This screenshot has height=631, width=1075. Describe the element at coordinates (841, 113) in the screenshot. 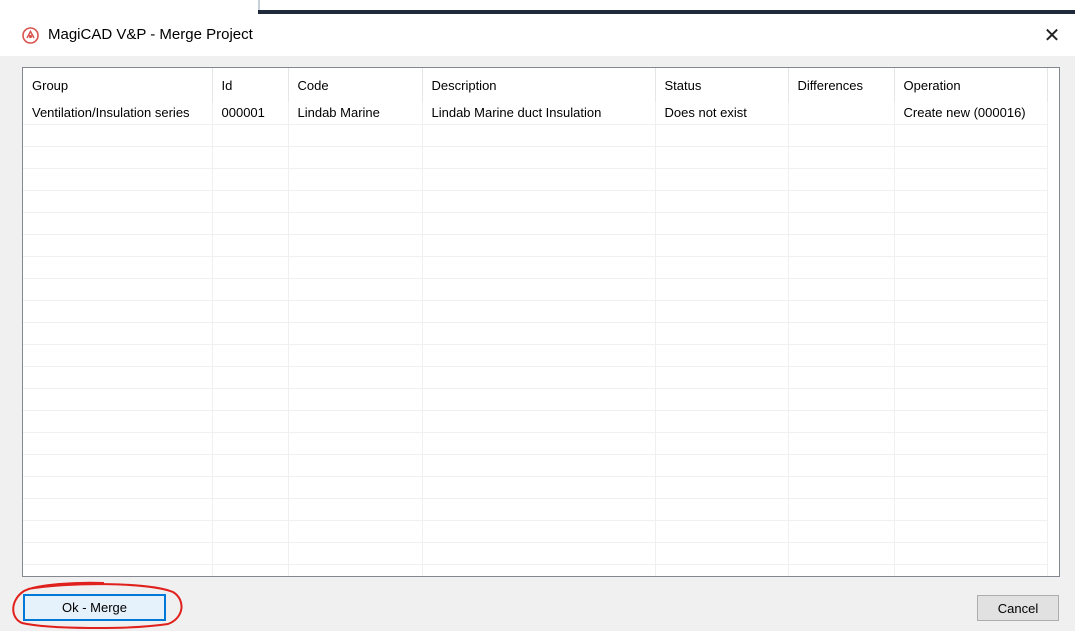

I see `cell-differences` at that location.